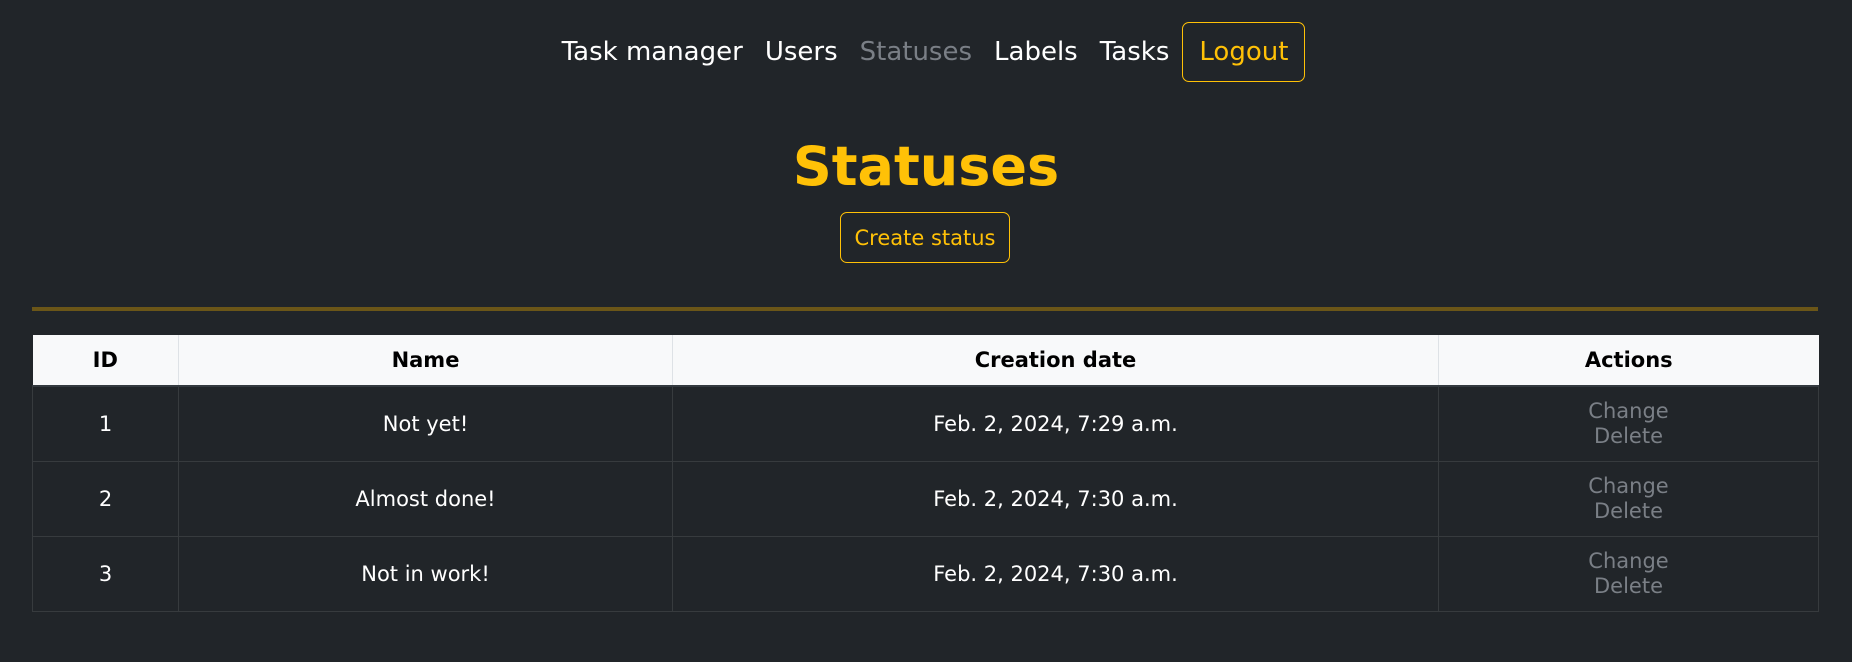 The width and height of the screenshot is (1852, 662). Describe the element at coordinates (105, 574) in the screenshot. I see `status-id: 3` at that location.